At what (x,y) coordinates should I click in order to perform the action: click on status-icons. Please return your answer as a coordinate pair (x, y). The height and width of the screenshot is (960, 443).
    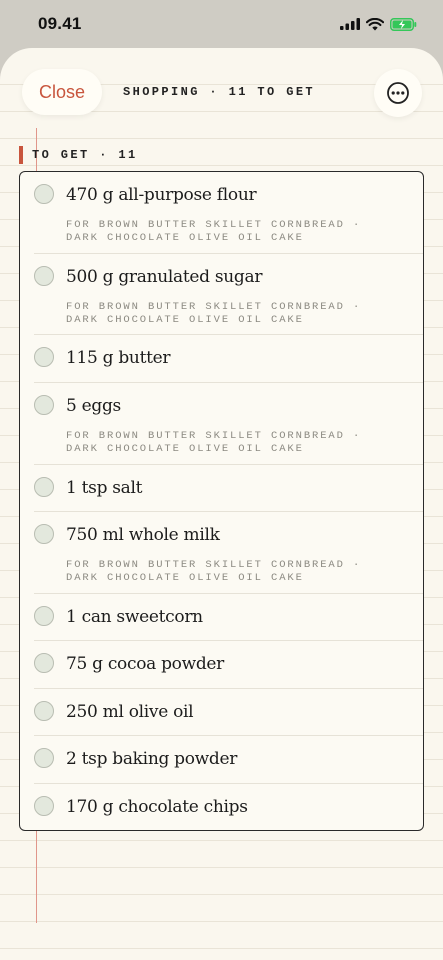
    Looking at the image, I should click on (378, 24).